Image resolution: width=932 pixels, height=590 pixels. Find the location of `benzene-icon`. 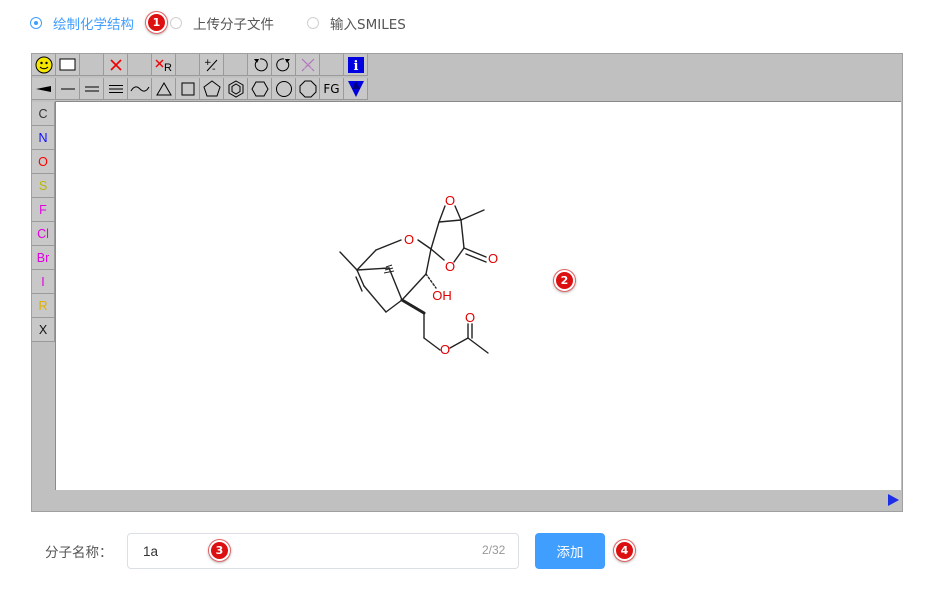

benzene-icon is located at coordinates (235, 88).